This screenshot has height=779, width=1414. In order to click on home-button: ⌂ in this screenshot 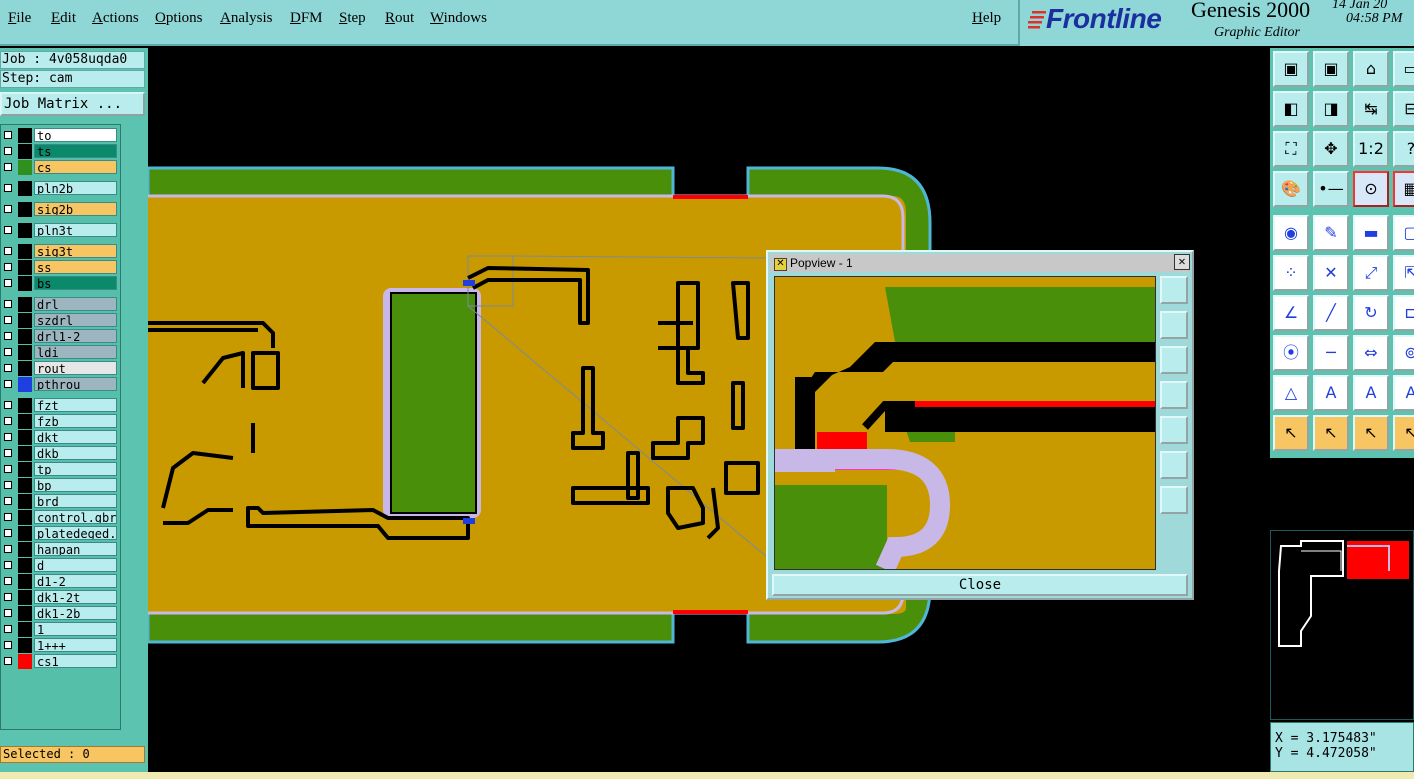, I will do `click(1371, 69)`.